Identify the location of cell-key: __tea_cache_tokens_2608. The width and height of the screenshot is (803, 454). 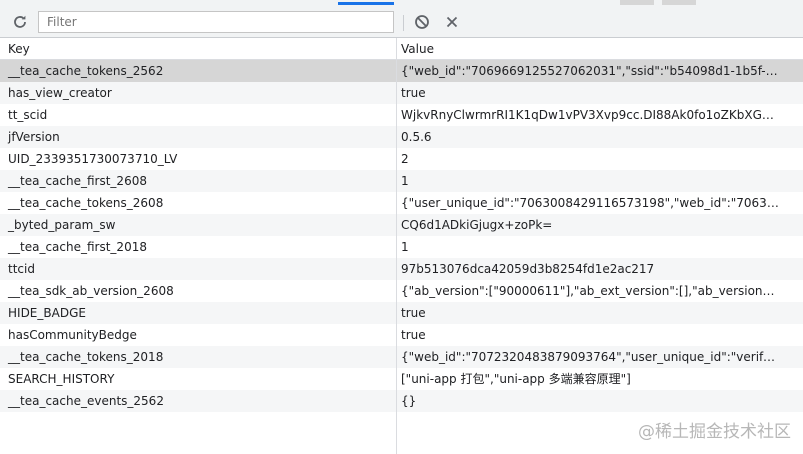
(198, 203).